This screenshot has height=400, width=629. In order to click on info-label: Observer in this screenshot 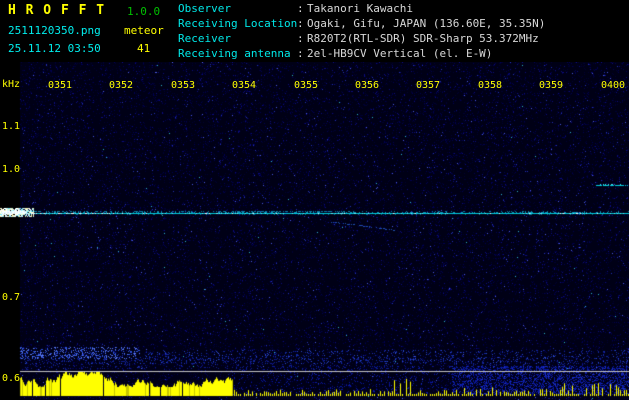, I will do `click(204, 8)`.